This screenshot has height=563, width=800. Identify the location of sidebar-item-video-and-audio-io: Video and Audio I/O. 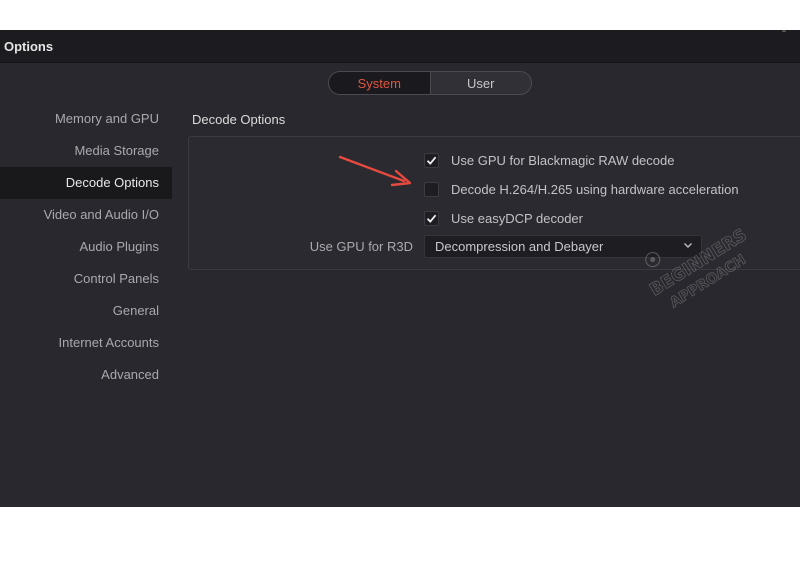
(86, 215).